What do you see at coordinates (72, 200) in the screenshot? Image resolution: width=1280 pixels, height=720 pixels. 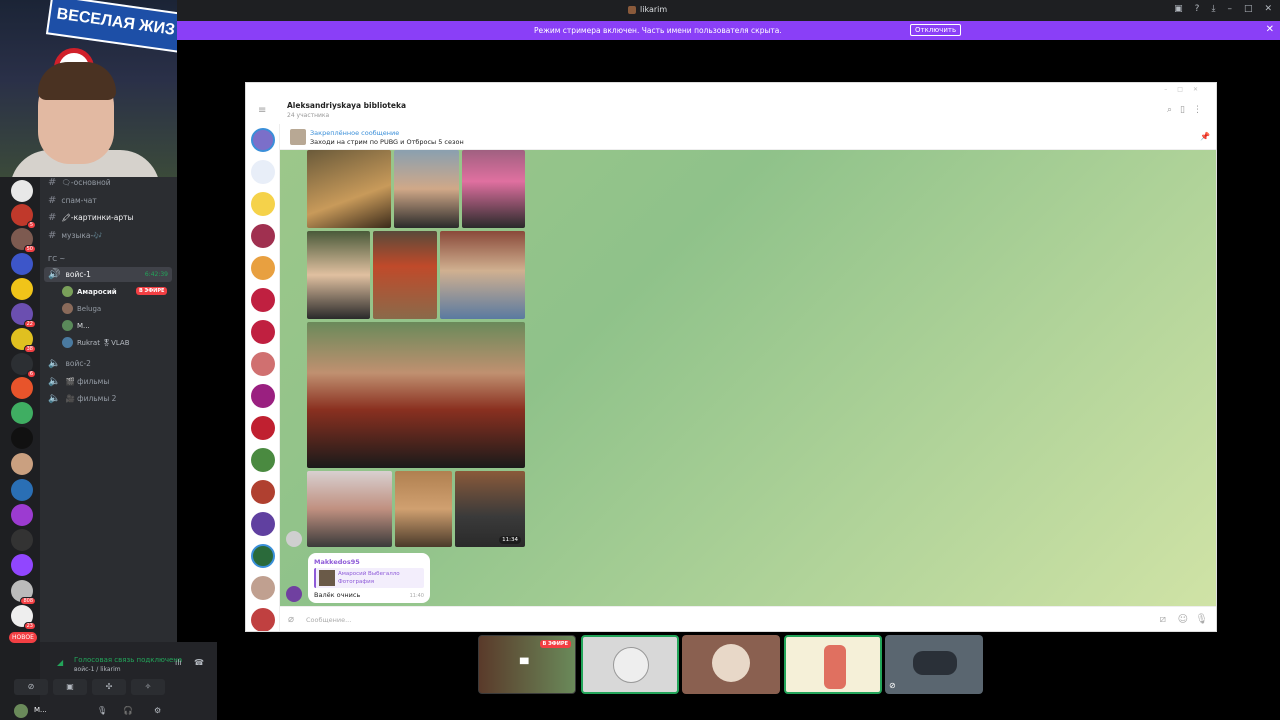 I see `channel-text: # спам-чат` at bounding box center [72, 200].